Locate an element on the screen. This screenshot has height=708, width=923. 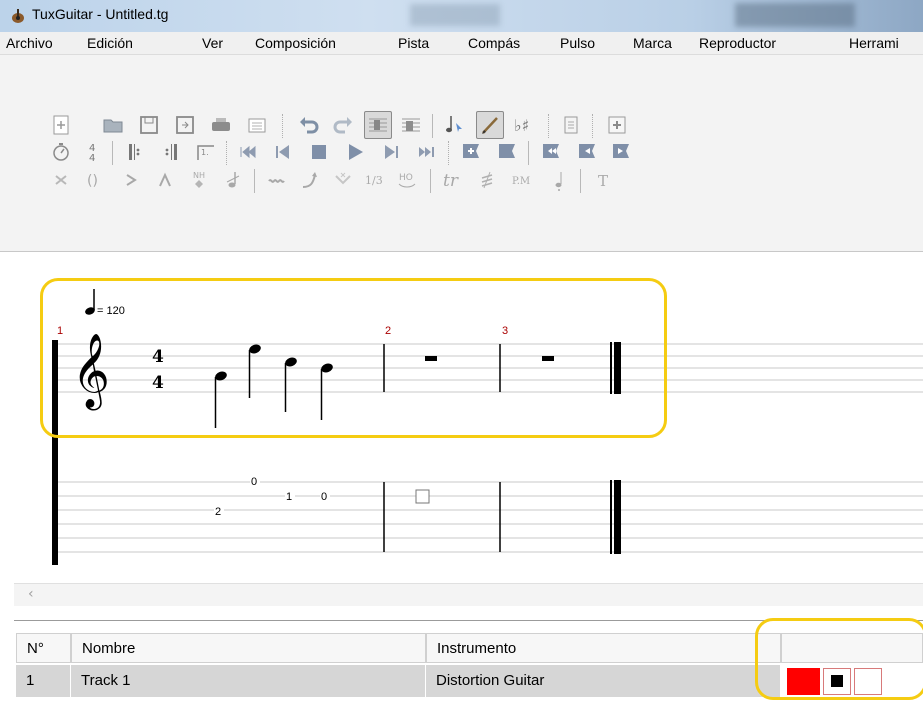
next-measure-icon is located at coordinates (391, 152).